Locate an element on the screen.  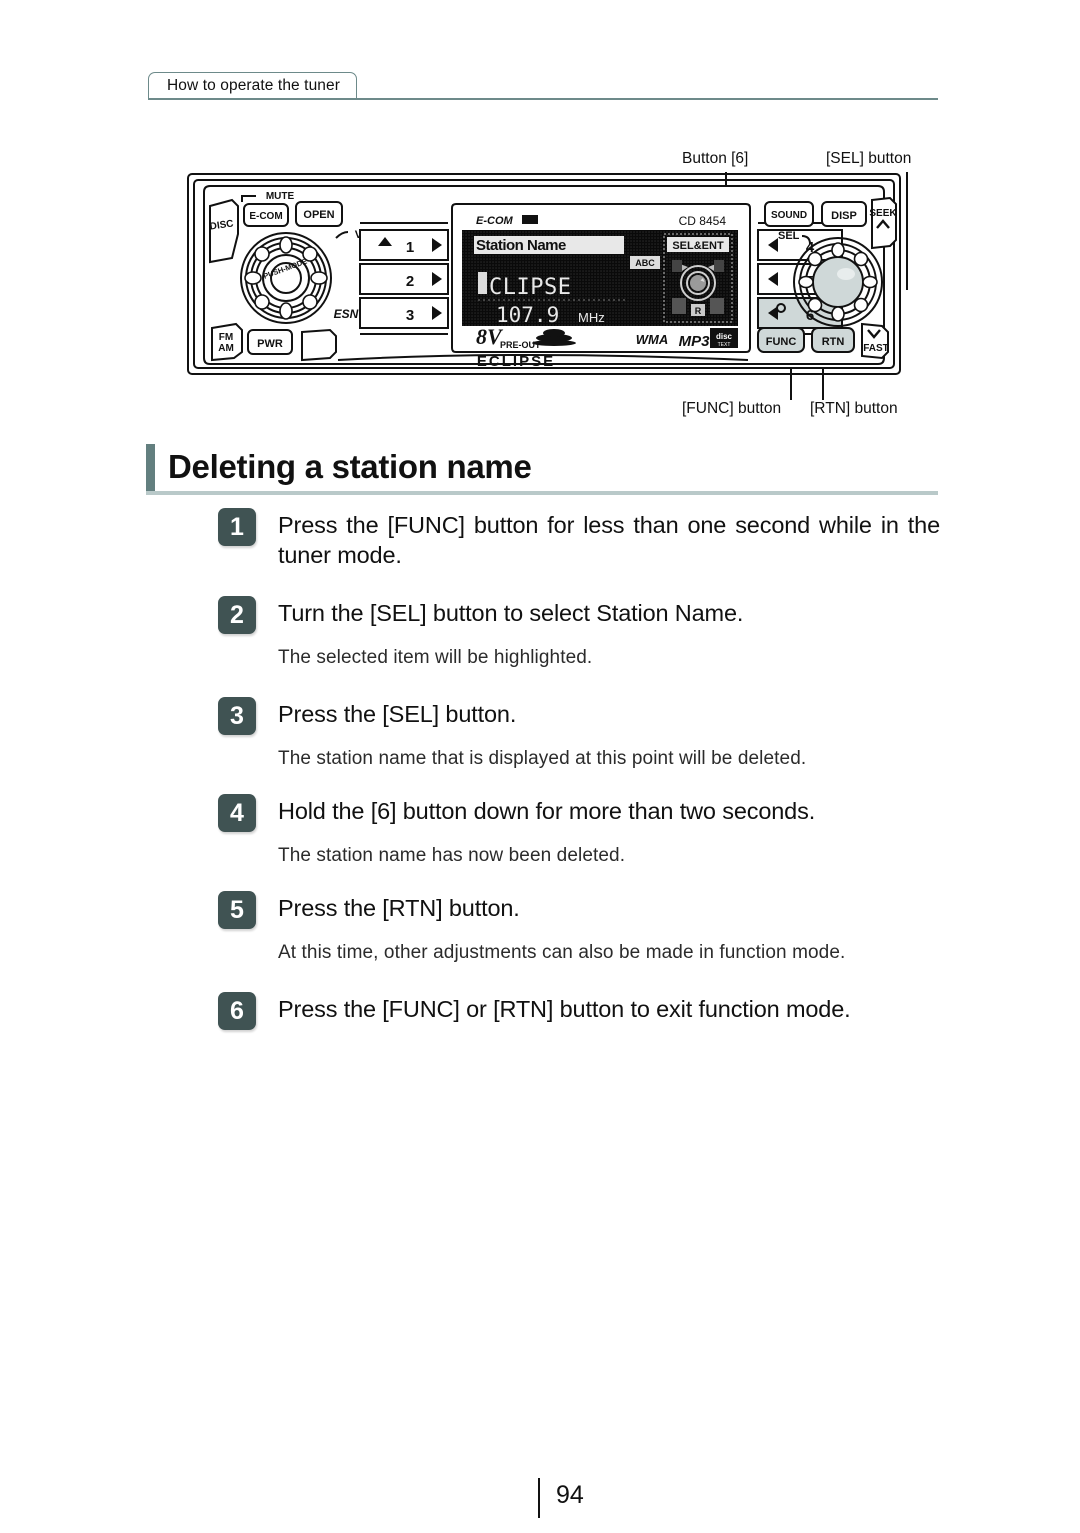
svg-text: RTN is located at coordinates (833, 342).